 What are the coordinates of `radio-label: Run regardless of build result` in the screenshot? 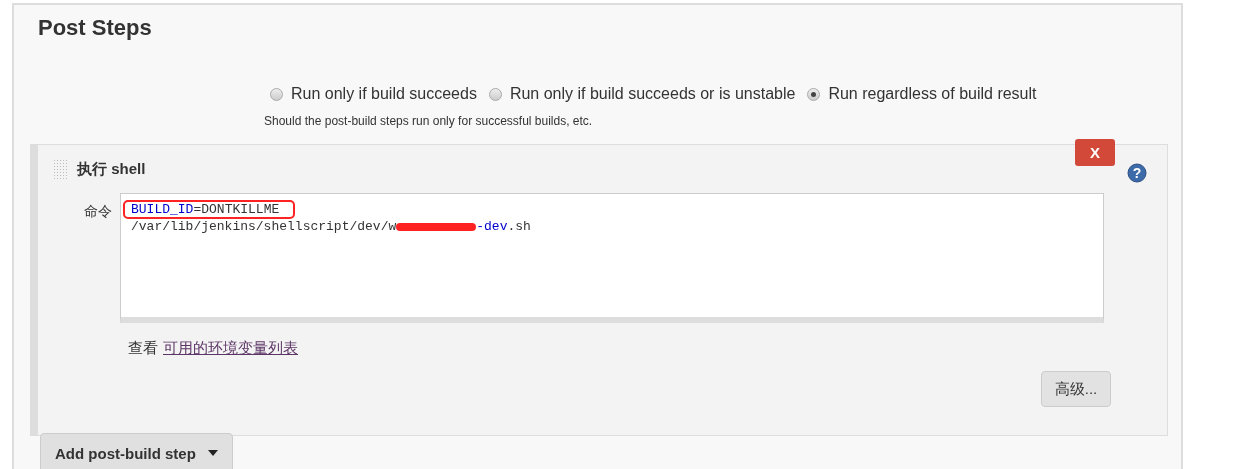 It's located at (932, 94).